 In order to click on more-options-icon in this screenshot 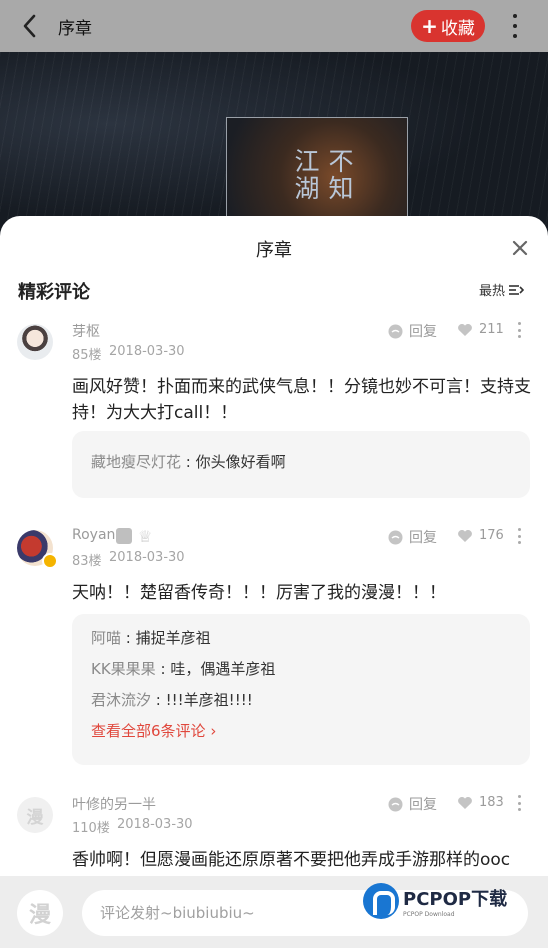, I will do `click(515, 26)`.